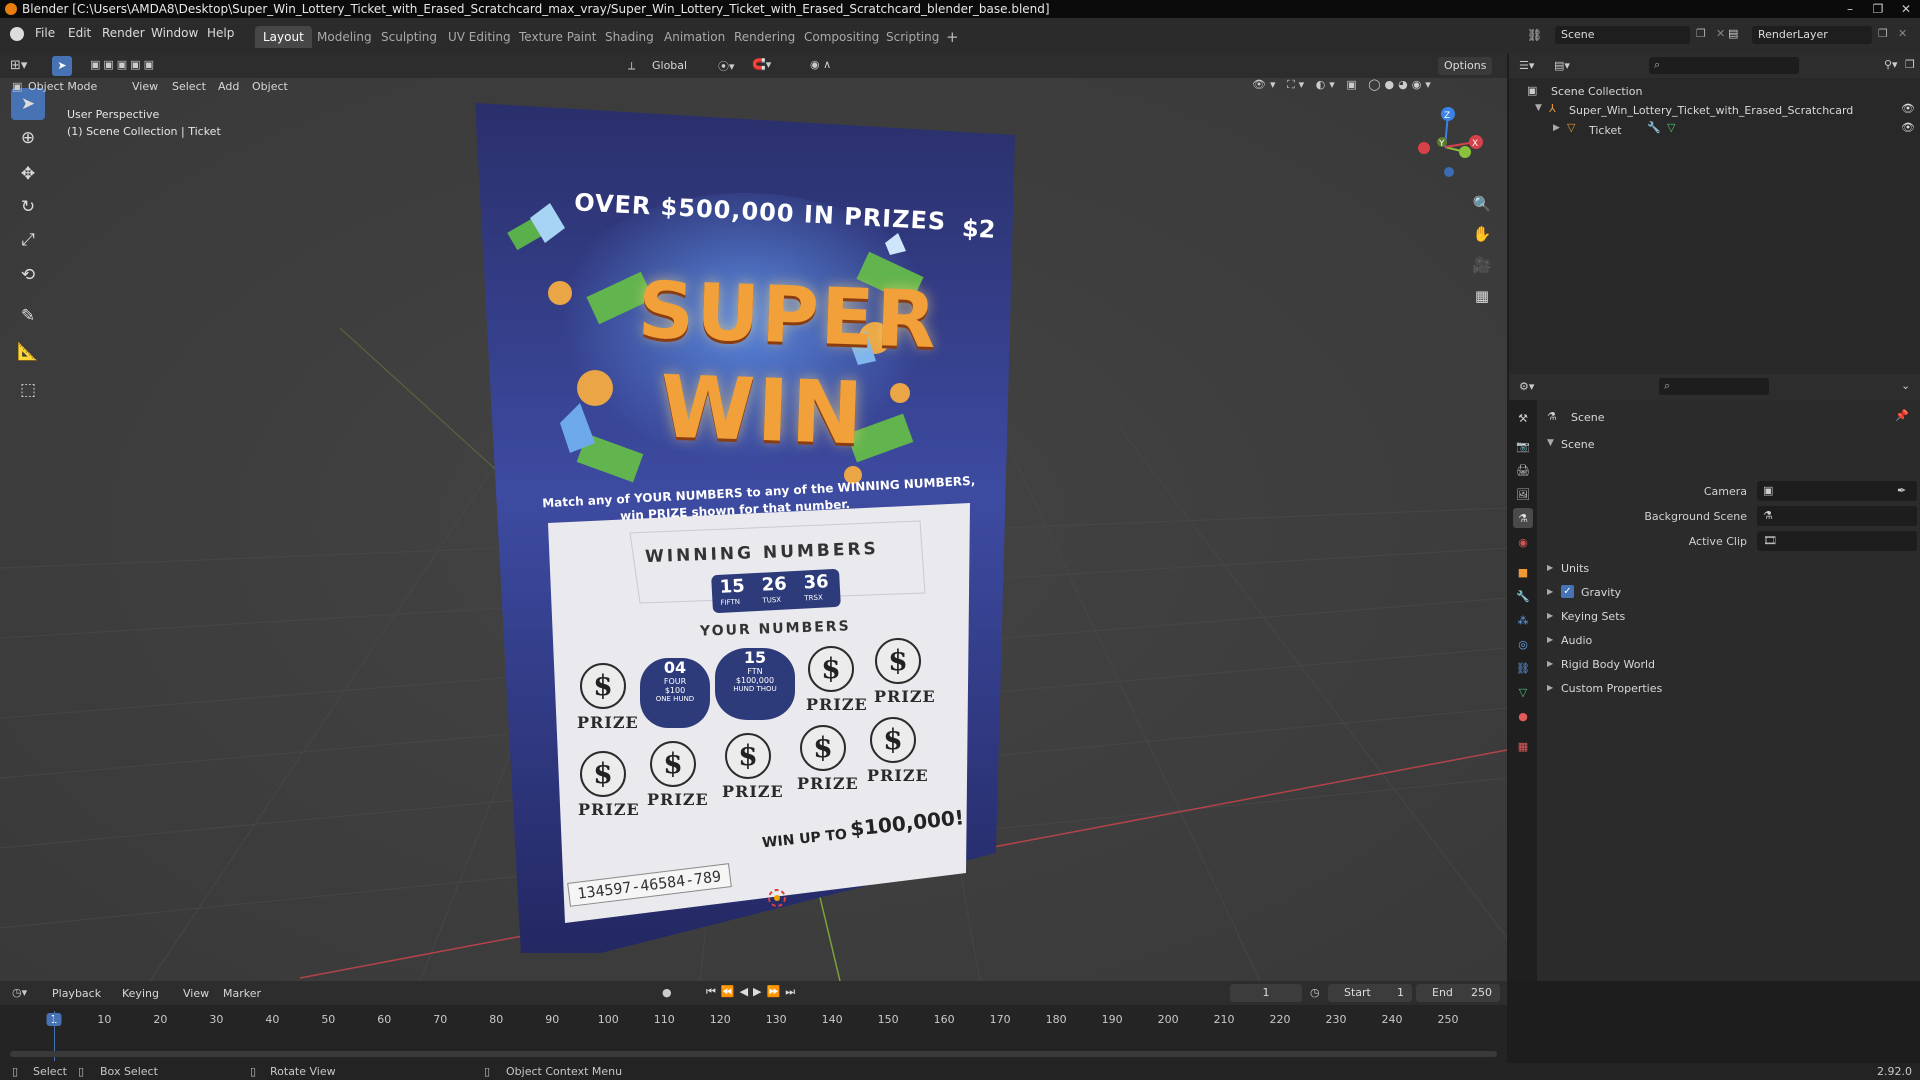  Describe the element at coordinates (1343, 85) in the screenshot. I see `viewport-shading-icons: 👁▾ ⛶▾ ◐▾ ▣ ◯●◕◉▾` at that location.